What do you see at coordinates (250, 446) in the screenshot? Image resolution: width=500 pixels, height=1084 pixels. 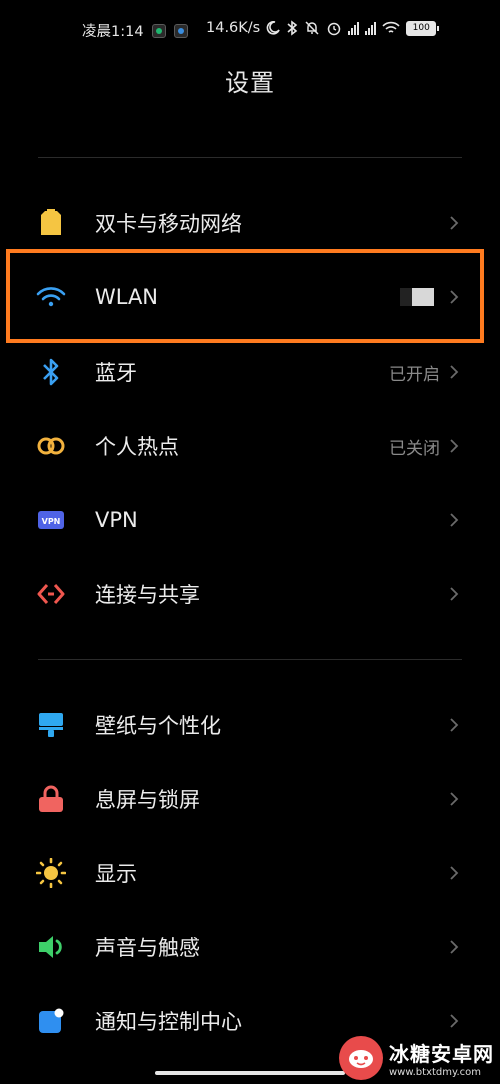 I see `settings-item-hotspot: 个人热点 已关闭` at bounding box center [250, 446].